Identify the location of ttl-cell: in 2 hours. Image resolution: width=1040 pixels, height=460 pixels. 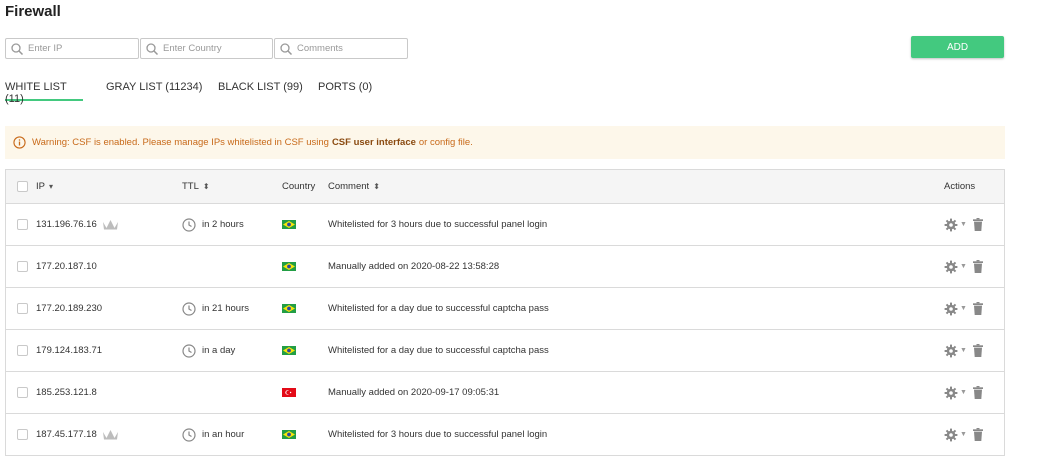
(213, 224).